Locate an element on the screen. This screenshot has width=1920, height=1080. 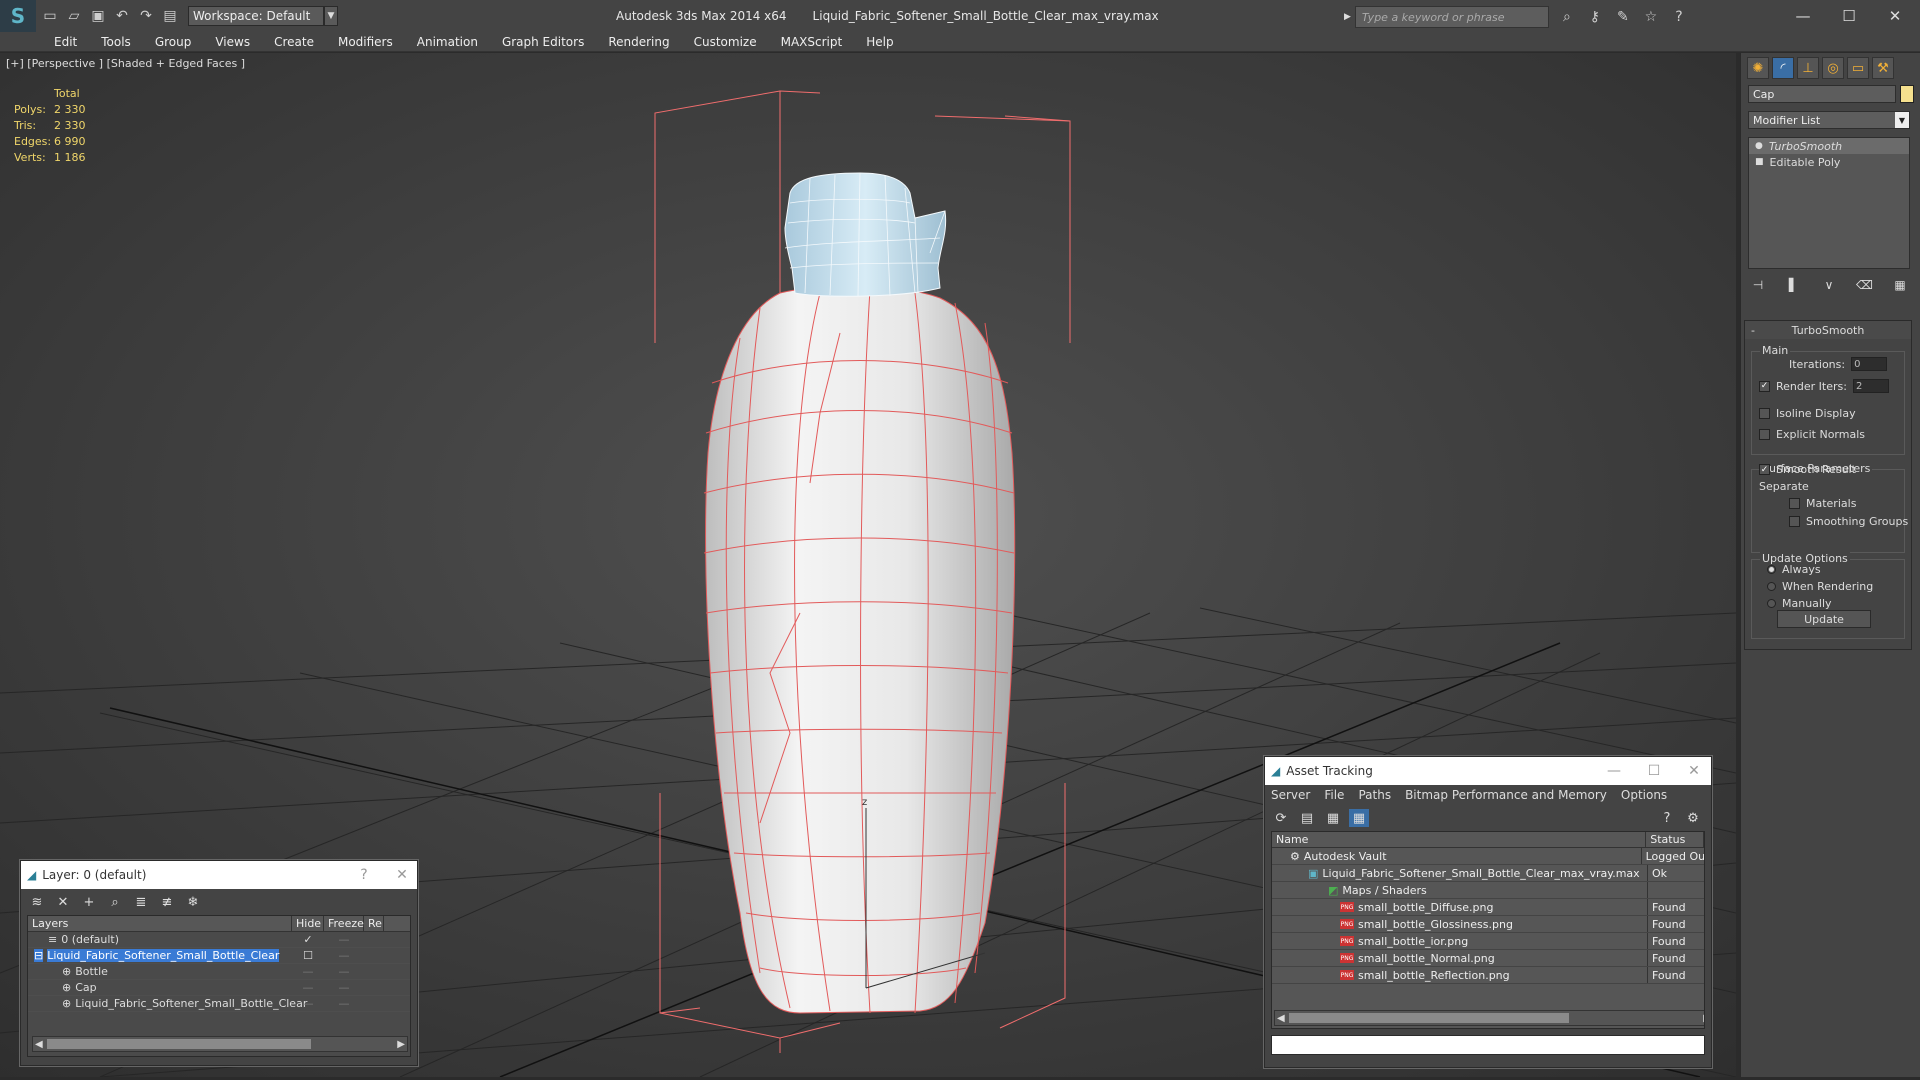
asset-path-field is located at coordinates (1488, 1045).